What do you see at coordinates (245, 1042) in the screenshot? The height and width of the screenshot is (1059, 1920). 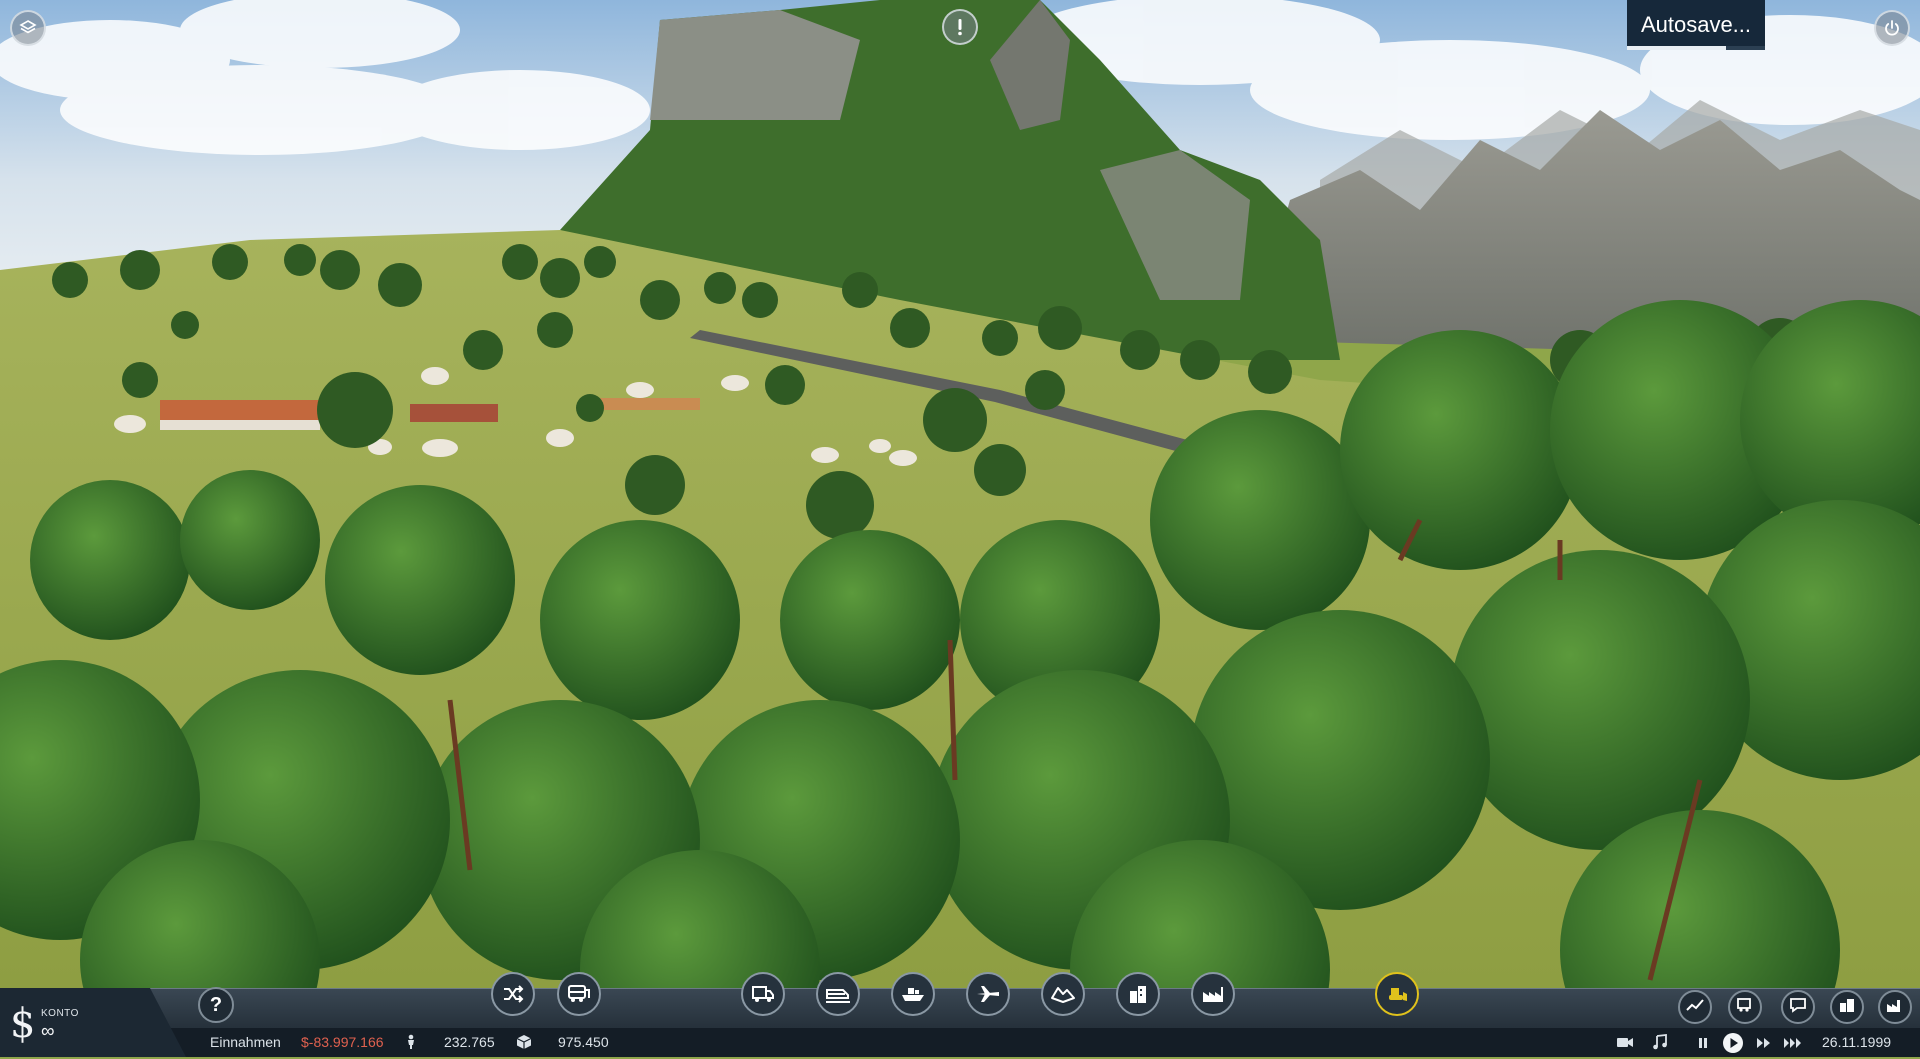 I see `income-label: Einnahmen` at bounding box center [245, 1042].